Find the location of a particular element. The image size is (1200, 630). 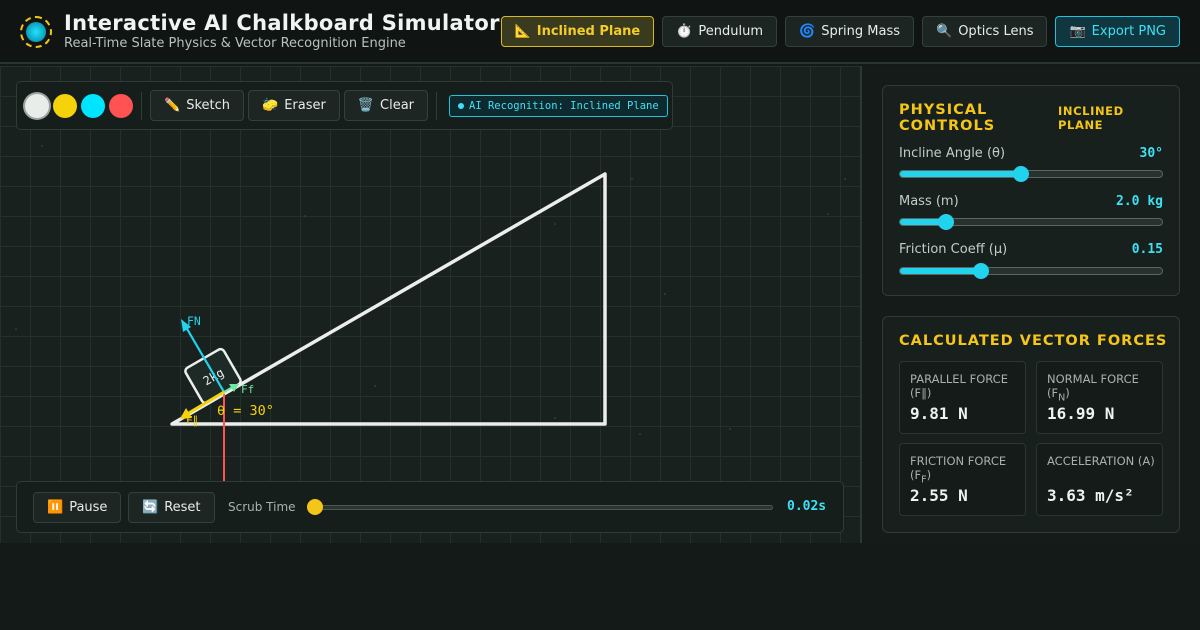

pause-icon: ⏸️ is located at coordinates (55, 507).